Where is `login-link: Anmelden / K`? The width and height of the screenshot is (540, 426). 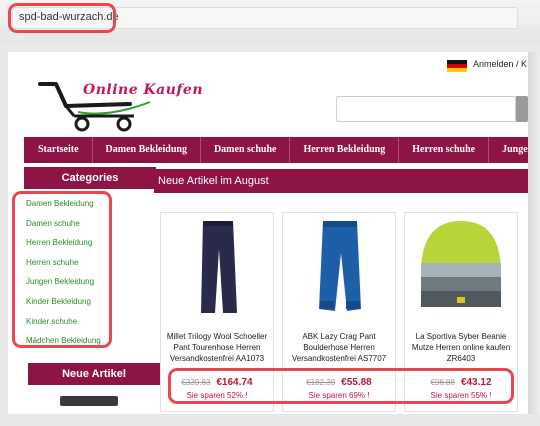 login-link: Anmelden / K is located at coordinates (500, 64).